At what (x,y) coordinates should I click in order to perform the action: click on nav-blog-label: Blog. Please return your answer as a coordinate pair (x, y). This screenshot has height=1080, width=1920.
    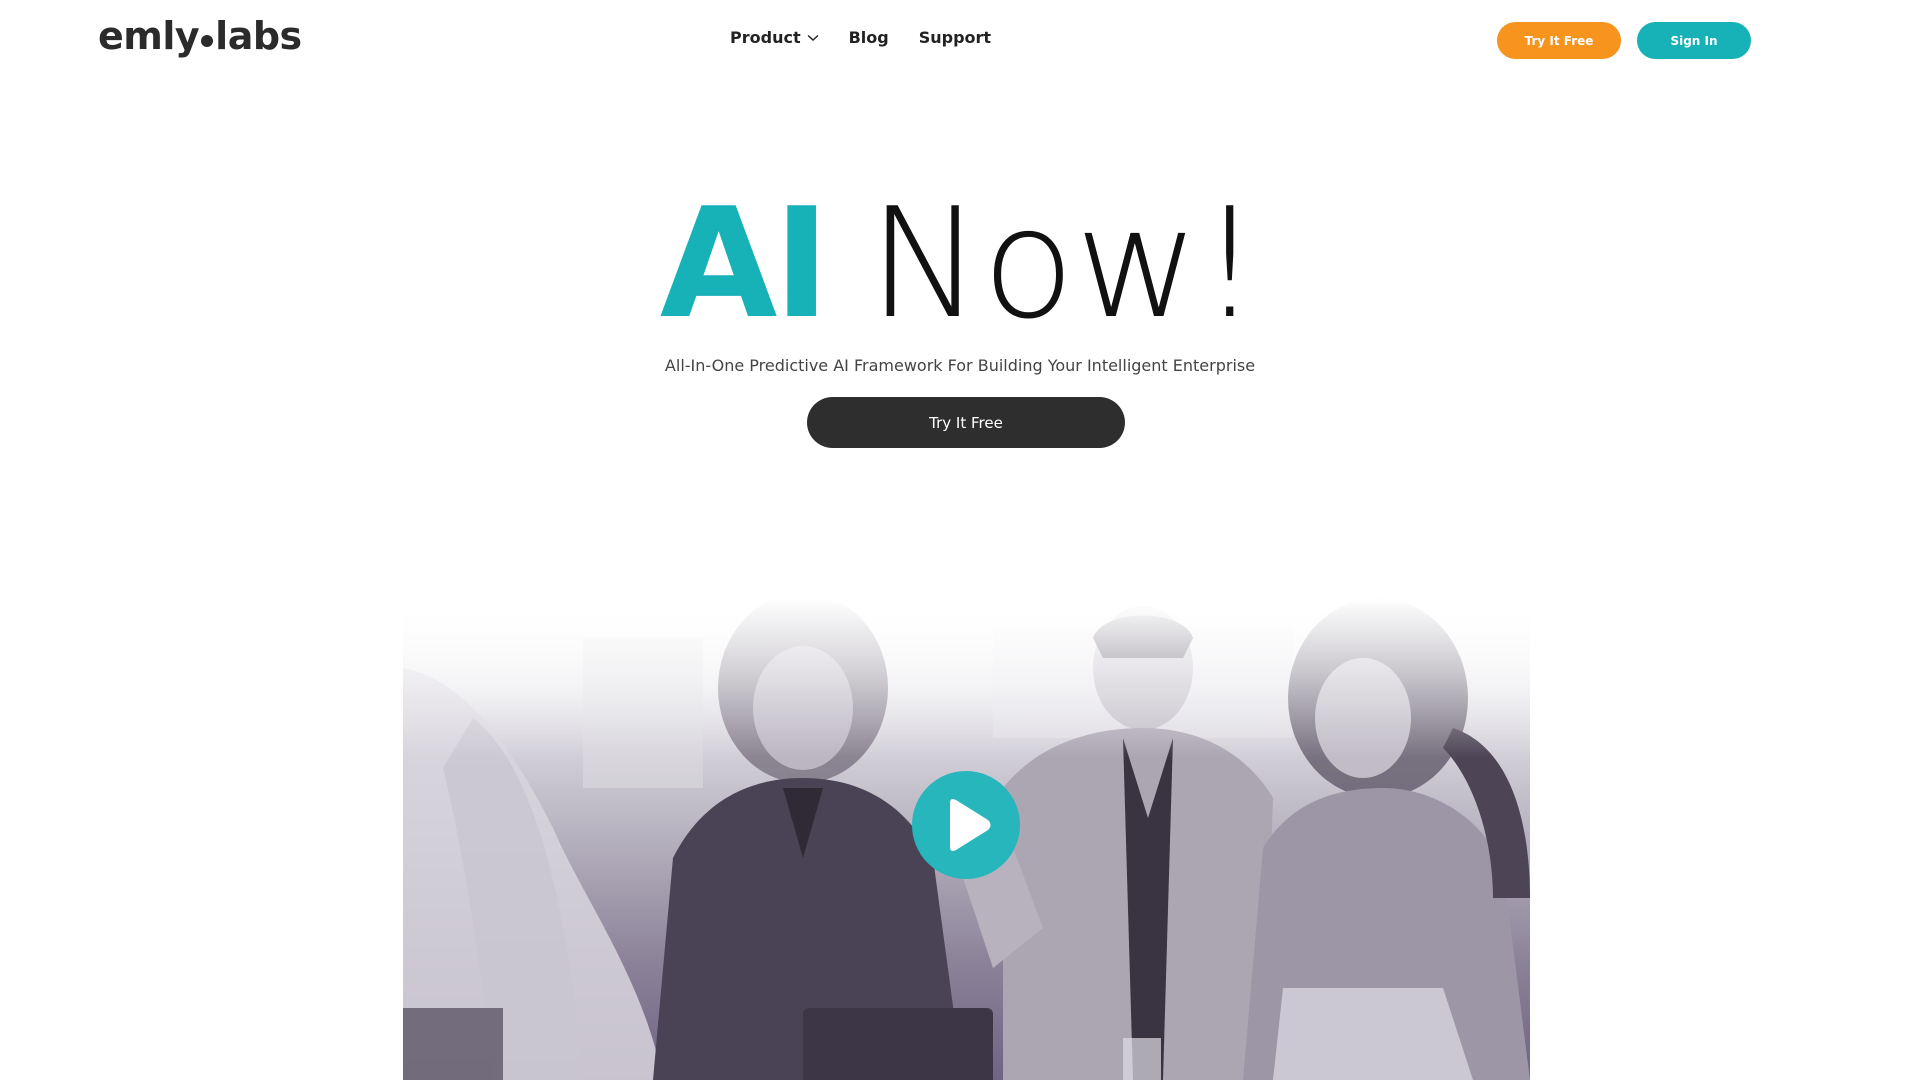
    Looking at the image, I should click on (868, 37).